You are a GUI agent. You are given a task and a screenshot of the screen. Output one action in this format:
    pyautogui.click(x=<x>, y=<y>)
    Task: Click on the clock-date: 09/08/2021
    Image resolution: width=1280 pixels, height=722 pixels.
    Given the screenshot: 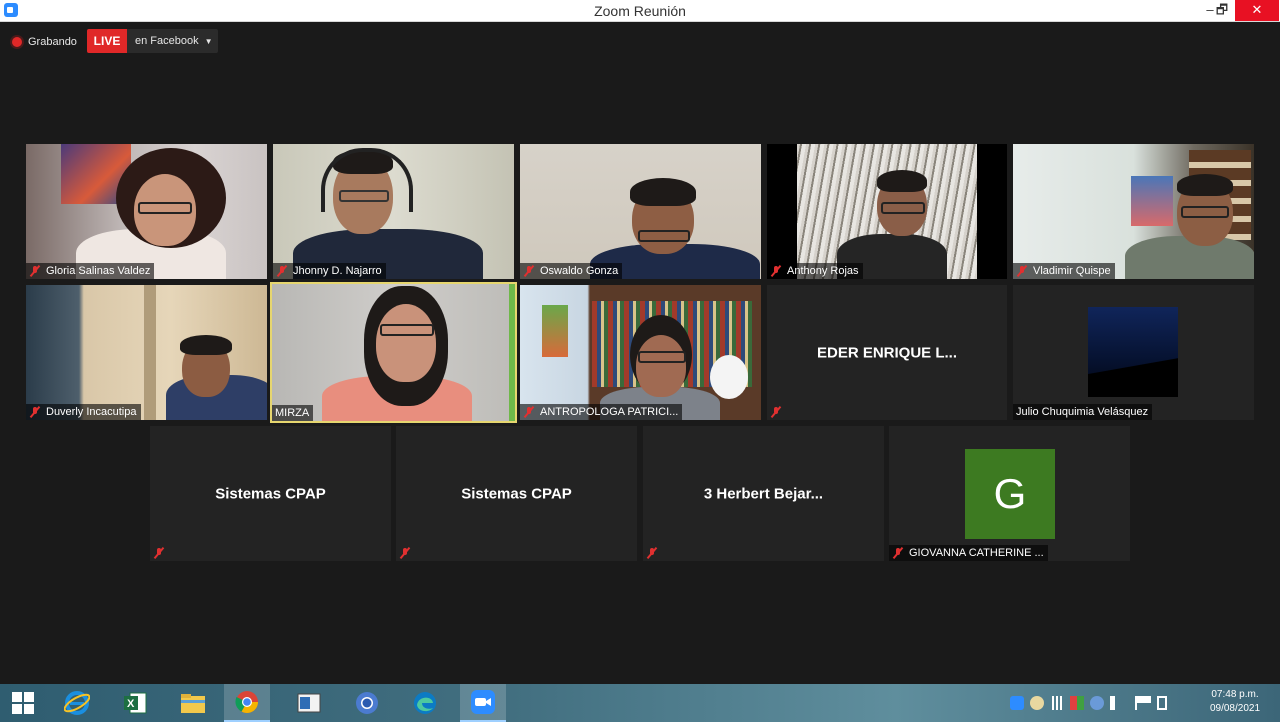 What is the action you would take?
    pyautogui.click(x=1235, y=708)
    